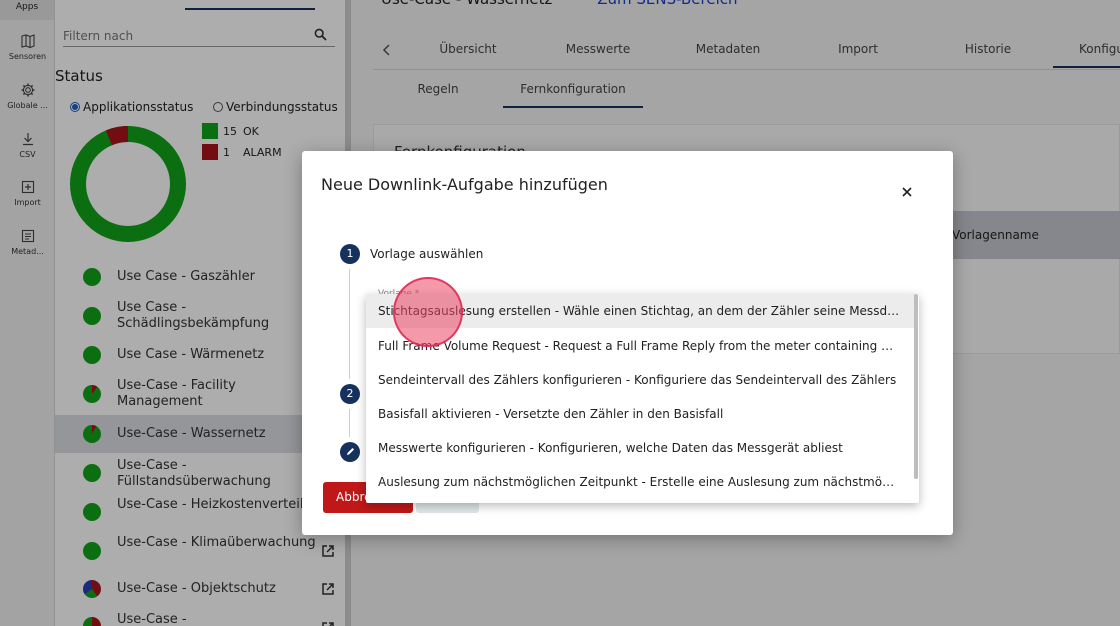  I want to click on step-label: Vorlage auswählen, so click(427, 254).